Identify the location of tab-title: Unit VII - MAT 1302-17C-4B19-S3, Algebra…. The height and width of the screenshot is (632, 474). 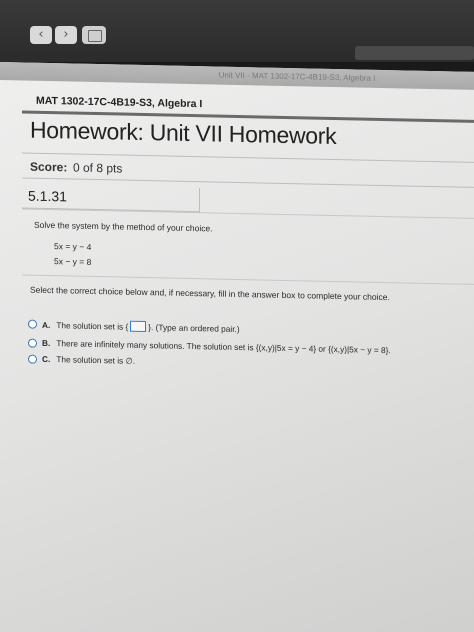
(237, 75).